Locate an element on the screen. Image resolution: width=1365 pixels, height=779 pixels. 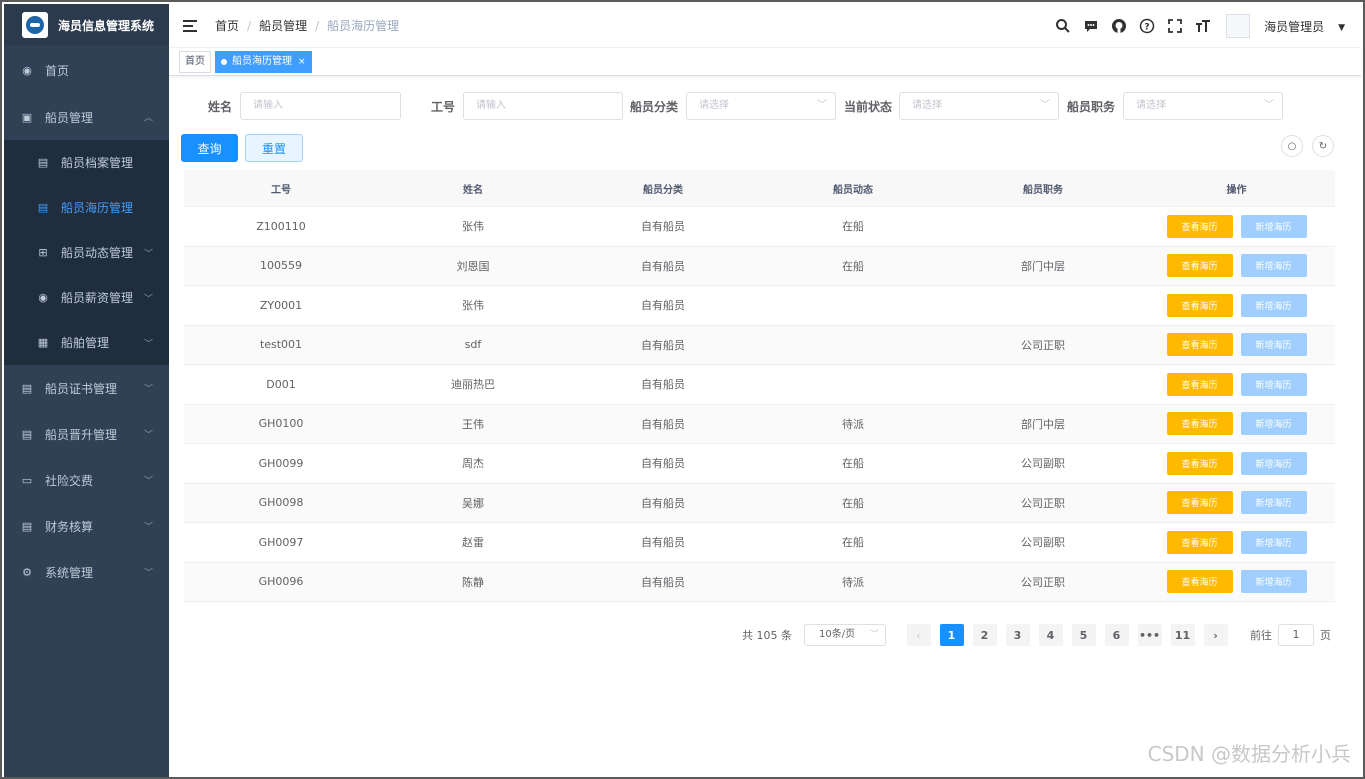
search-toggle-icon: ○ is located at coordinates (1292, 146).